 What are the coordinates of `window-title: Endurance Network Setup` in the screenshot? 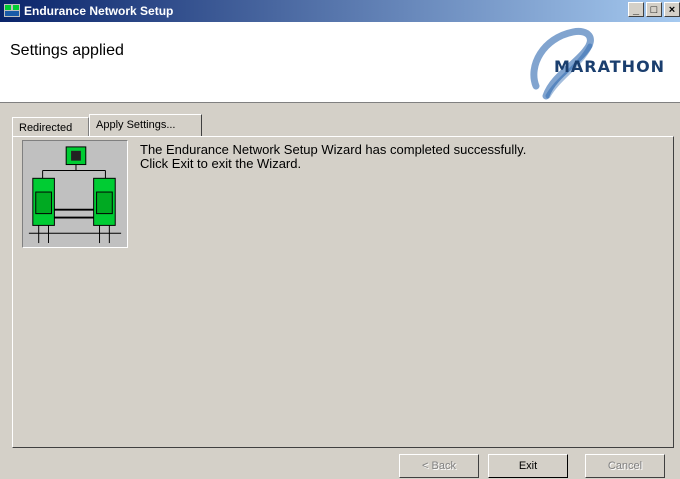 It's located at (99, 11).